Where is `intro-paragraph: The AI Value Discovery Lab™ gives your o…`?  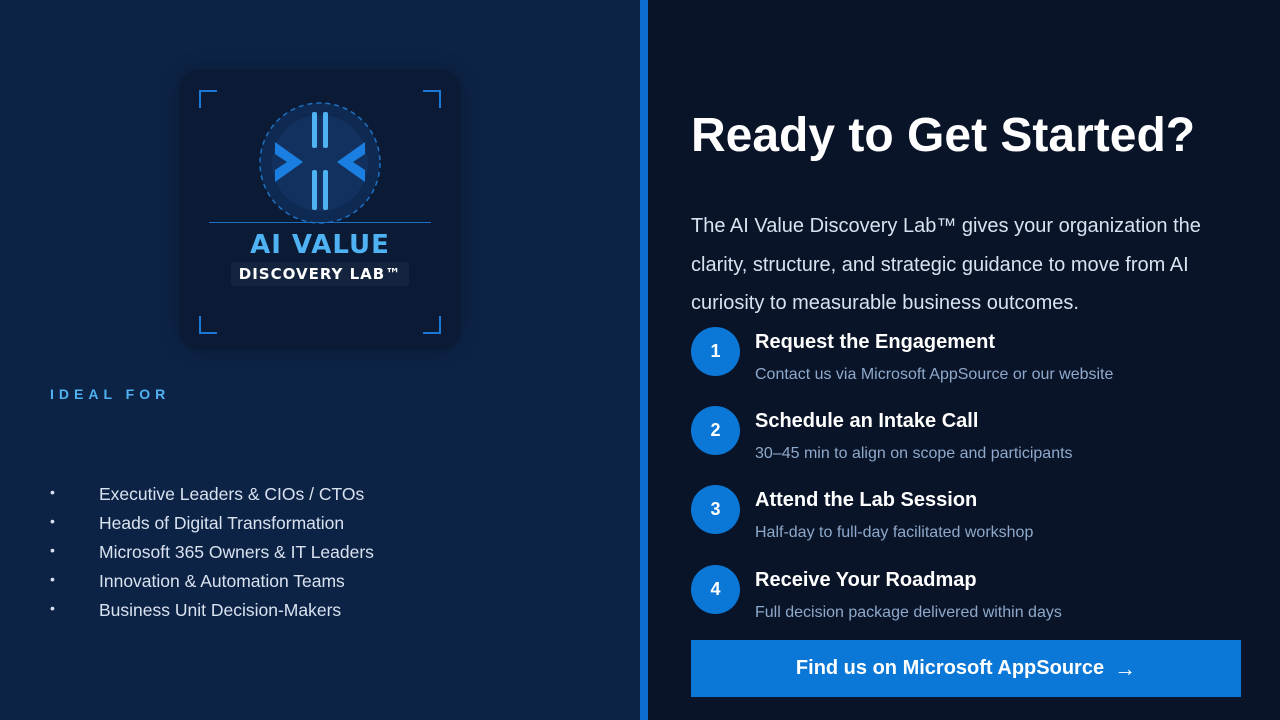 intro-paragraph: The AI Value Discovery Lab™ gives your o… is located at coordinates (946, 264).